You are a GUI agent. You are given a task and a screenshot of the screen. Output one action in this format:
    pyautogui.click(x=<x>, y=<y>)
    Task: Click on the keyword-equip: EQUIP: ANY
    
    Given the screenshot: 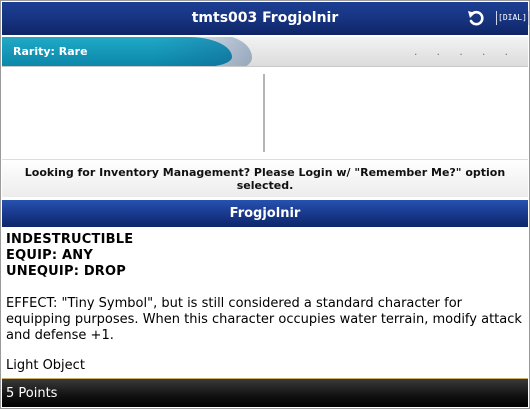 What is the action you would take?
    pyautogui.click(x=49, y=255)
    